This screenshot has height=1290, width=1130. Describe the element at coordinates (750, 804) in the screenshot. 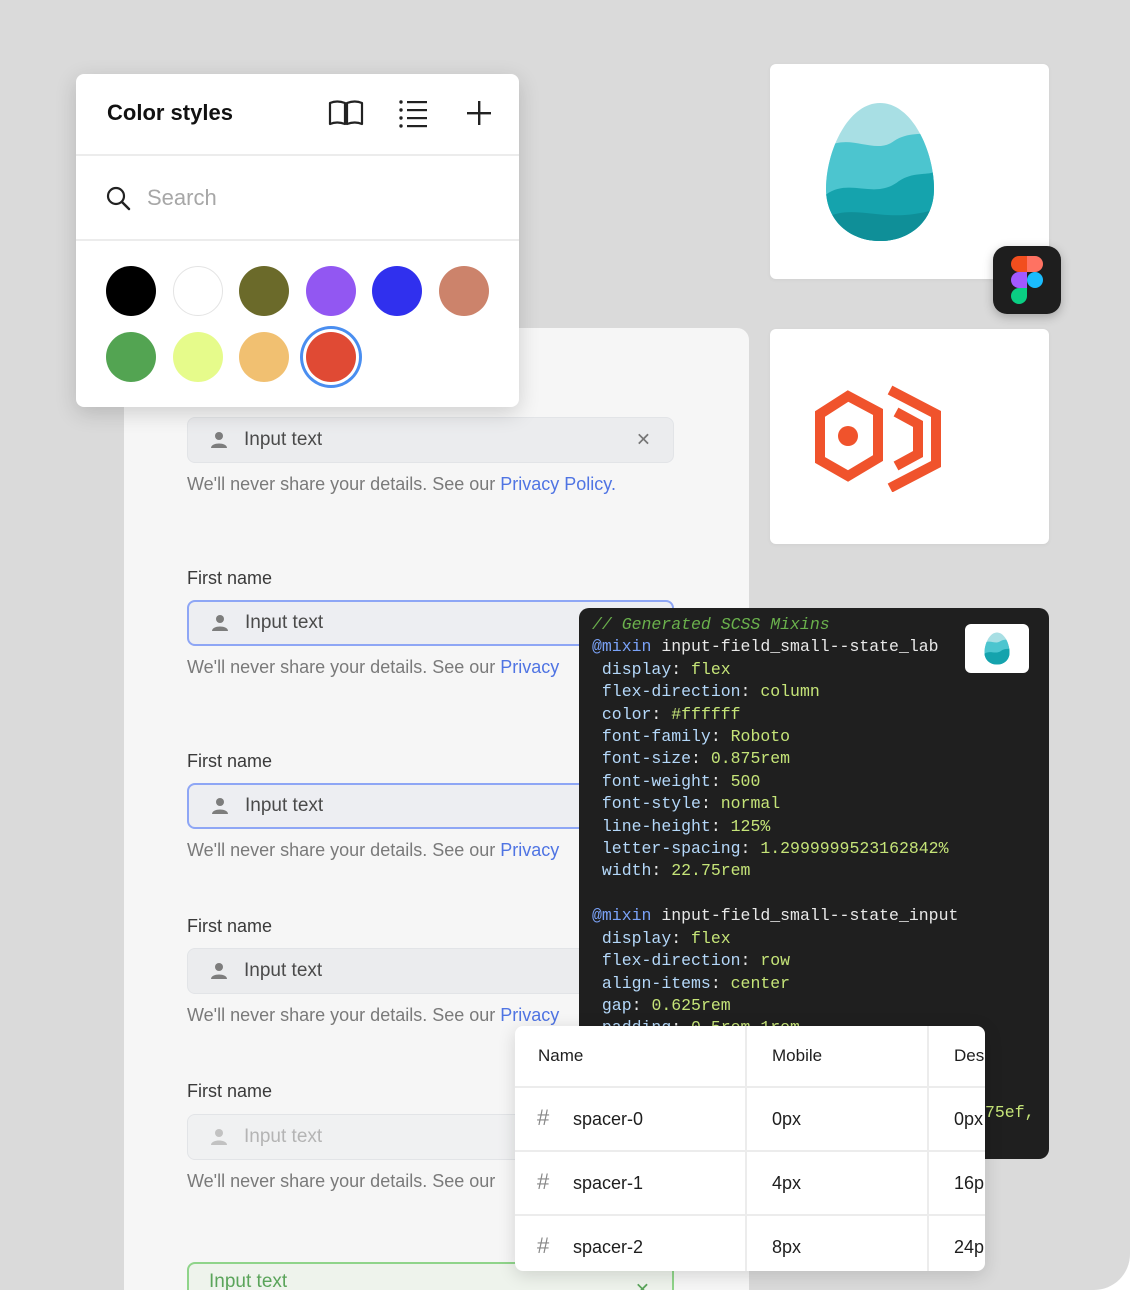

I see `code-token: normal` at that location.